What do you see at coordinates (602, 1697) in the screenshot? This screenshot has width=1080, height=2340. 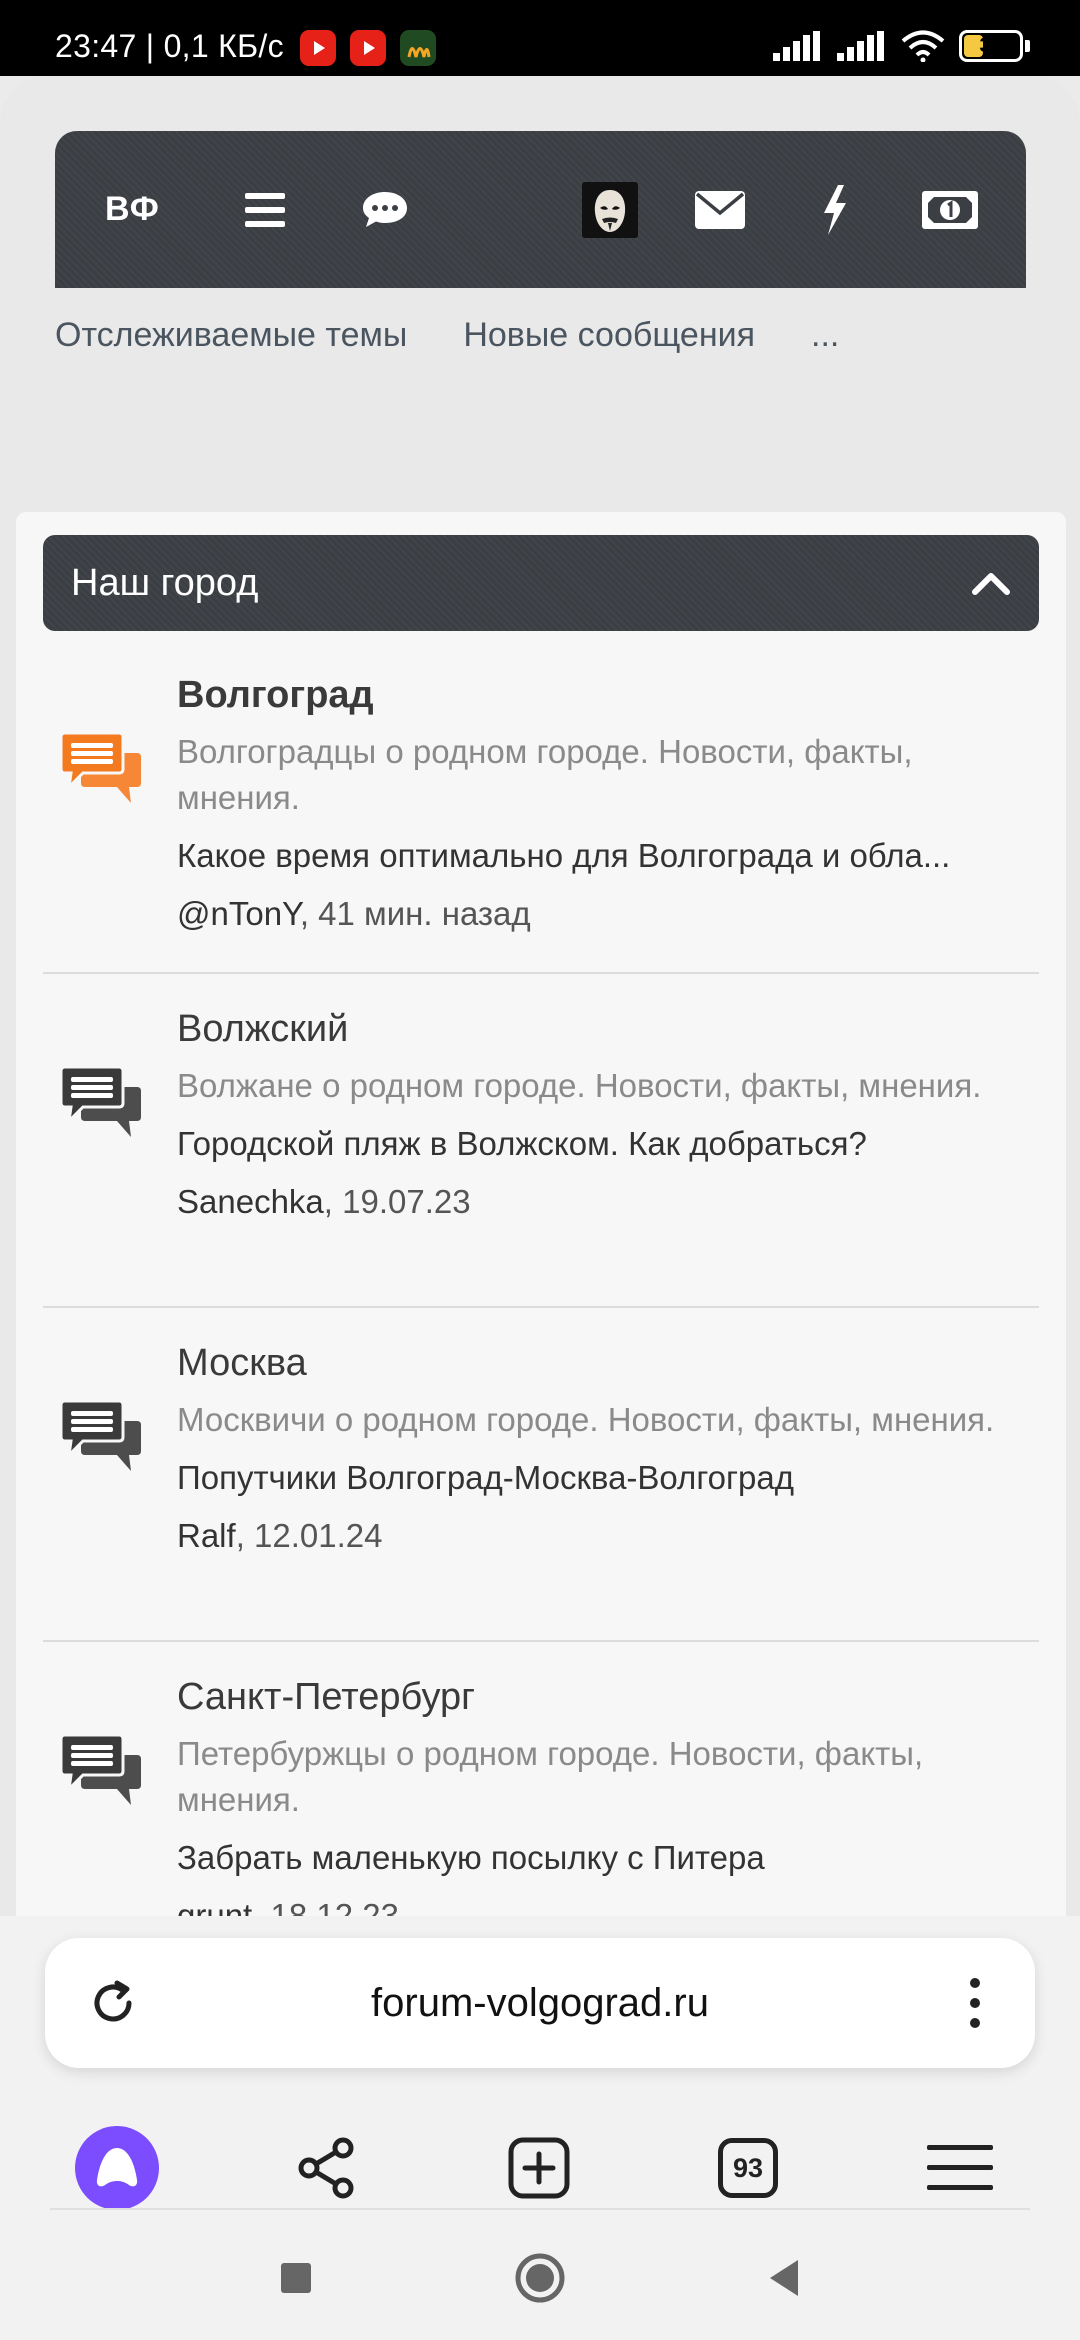 I see `forum-title: Санкт-Петербург` at bounding box center [602, 1697].